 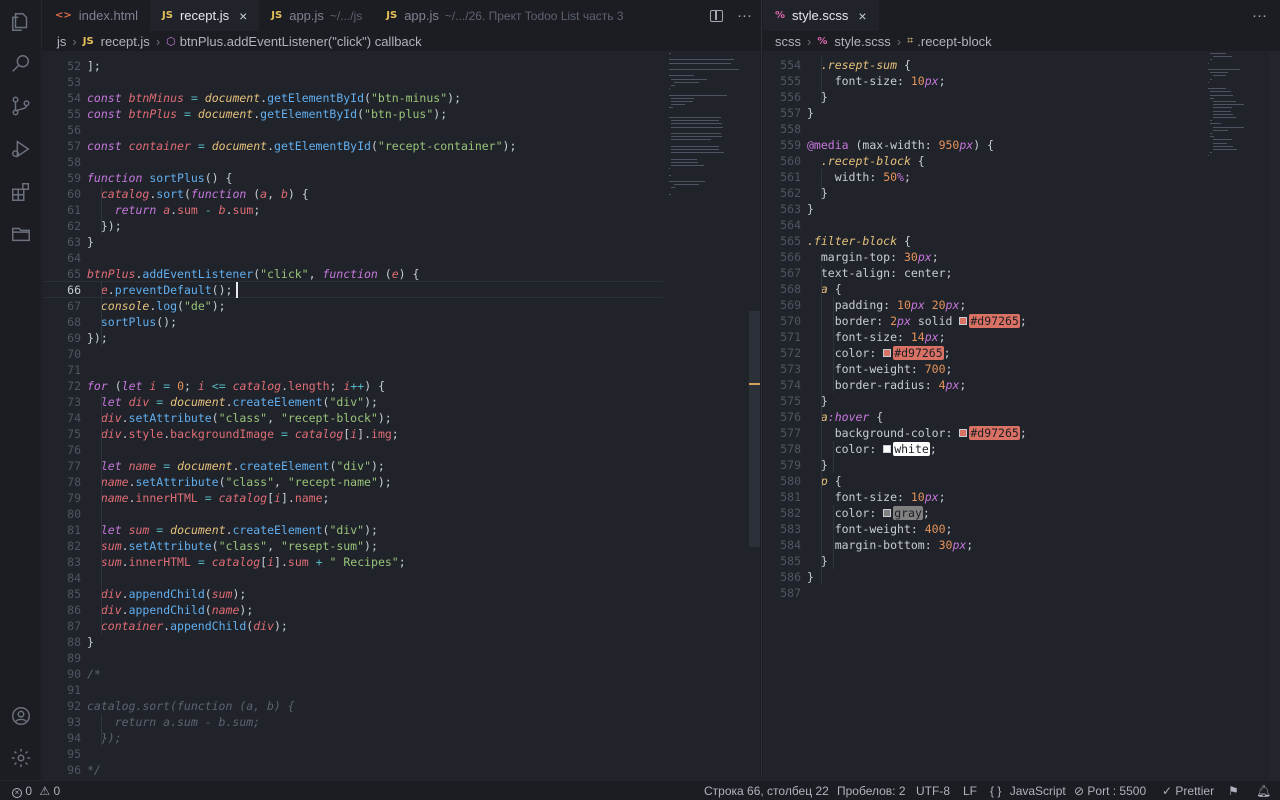 I want to click on code-line: 67 console.log("de");, so click(x=353, y=306).